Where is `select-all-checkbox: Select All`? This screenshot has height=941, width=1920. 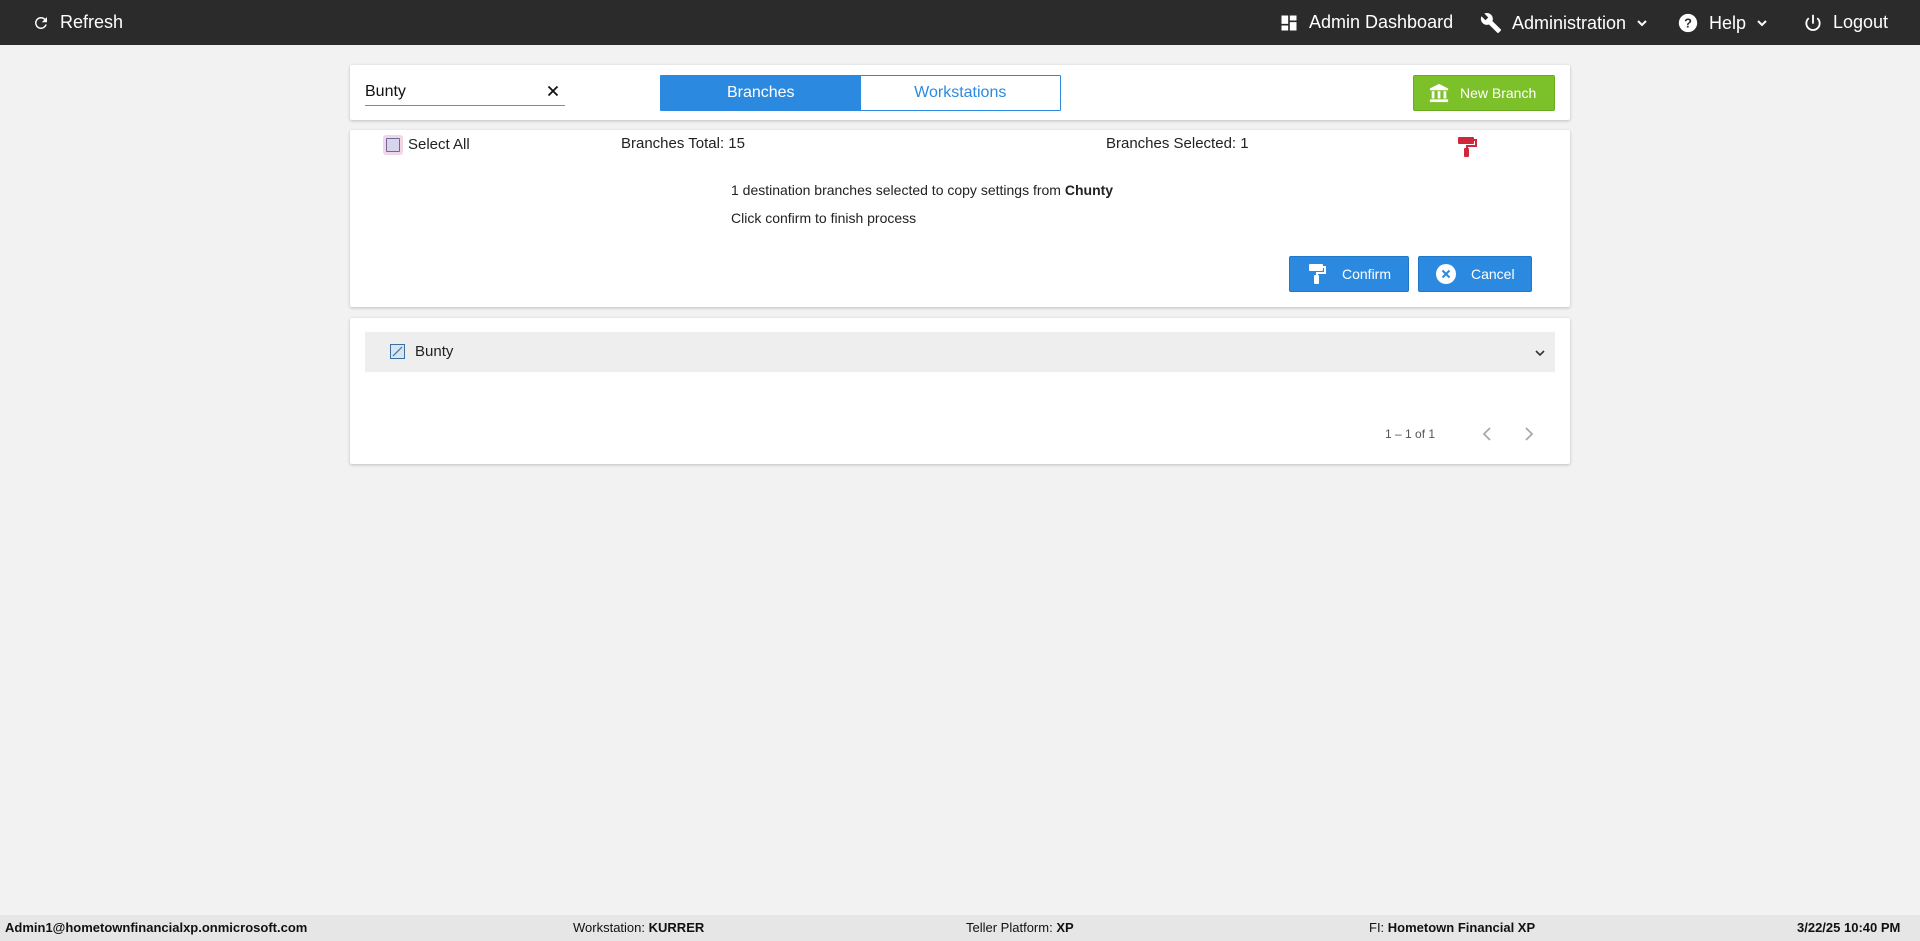 select-all-checkbox: Select All is located at coordinates (428, 144).